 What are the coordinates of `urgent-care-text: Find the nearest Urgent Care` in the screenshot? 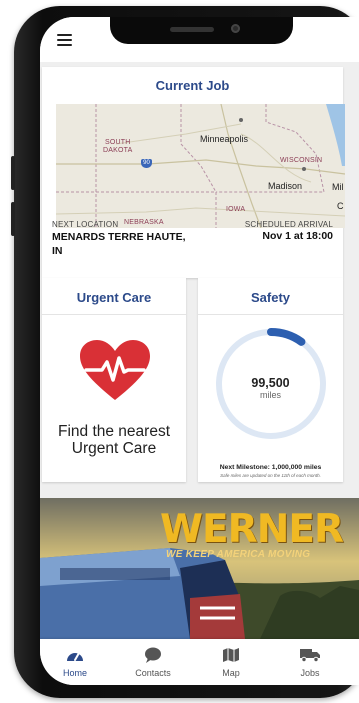 It's located at (113, 440).